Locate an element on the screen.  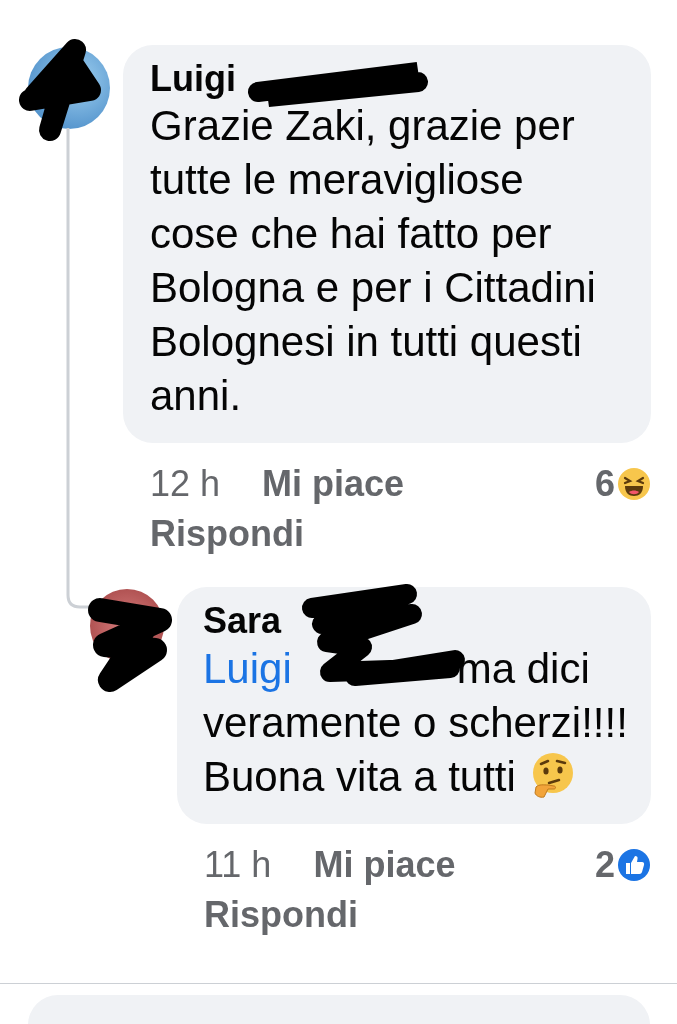
reaction-count: 6 is located at coordinates (604, 484).